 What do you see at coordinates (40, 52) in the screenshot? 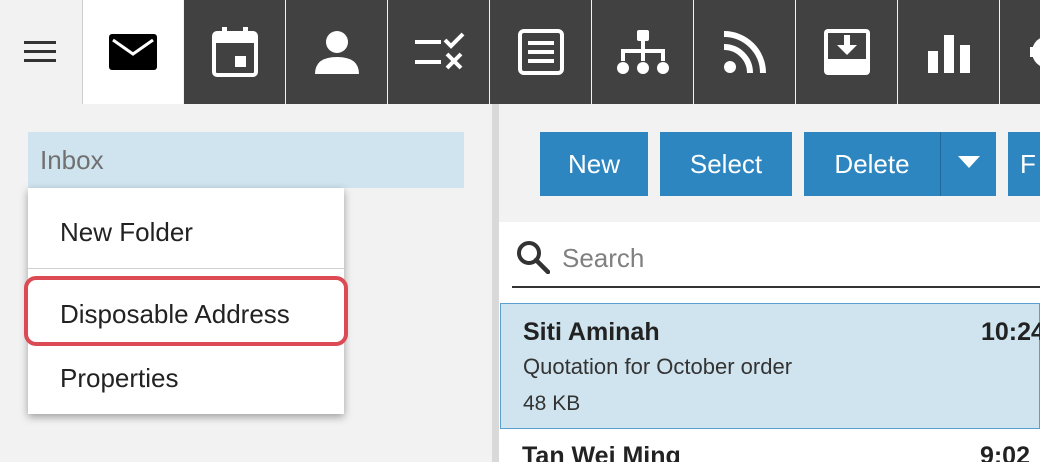
I see `hamburger-menu-icon` at bounding box center [40, 52].